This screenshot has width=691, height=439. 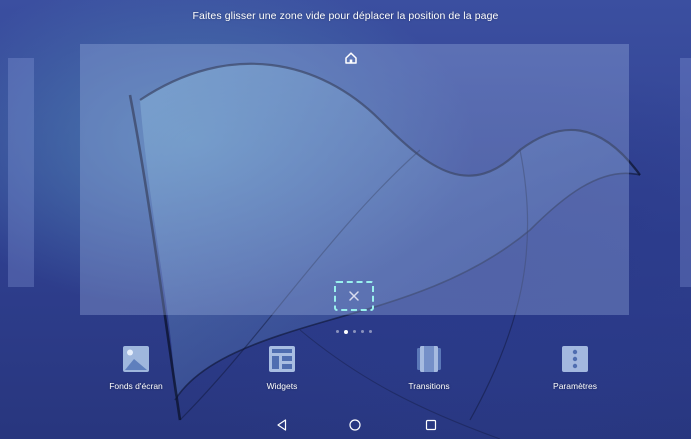 I want to click on settings-icon, so click(x=575, y=359).